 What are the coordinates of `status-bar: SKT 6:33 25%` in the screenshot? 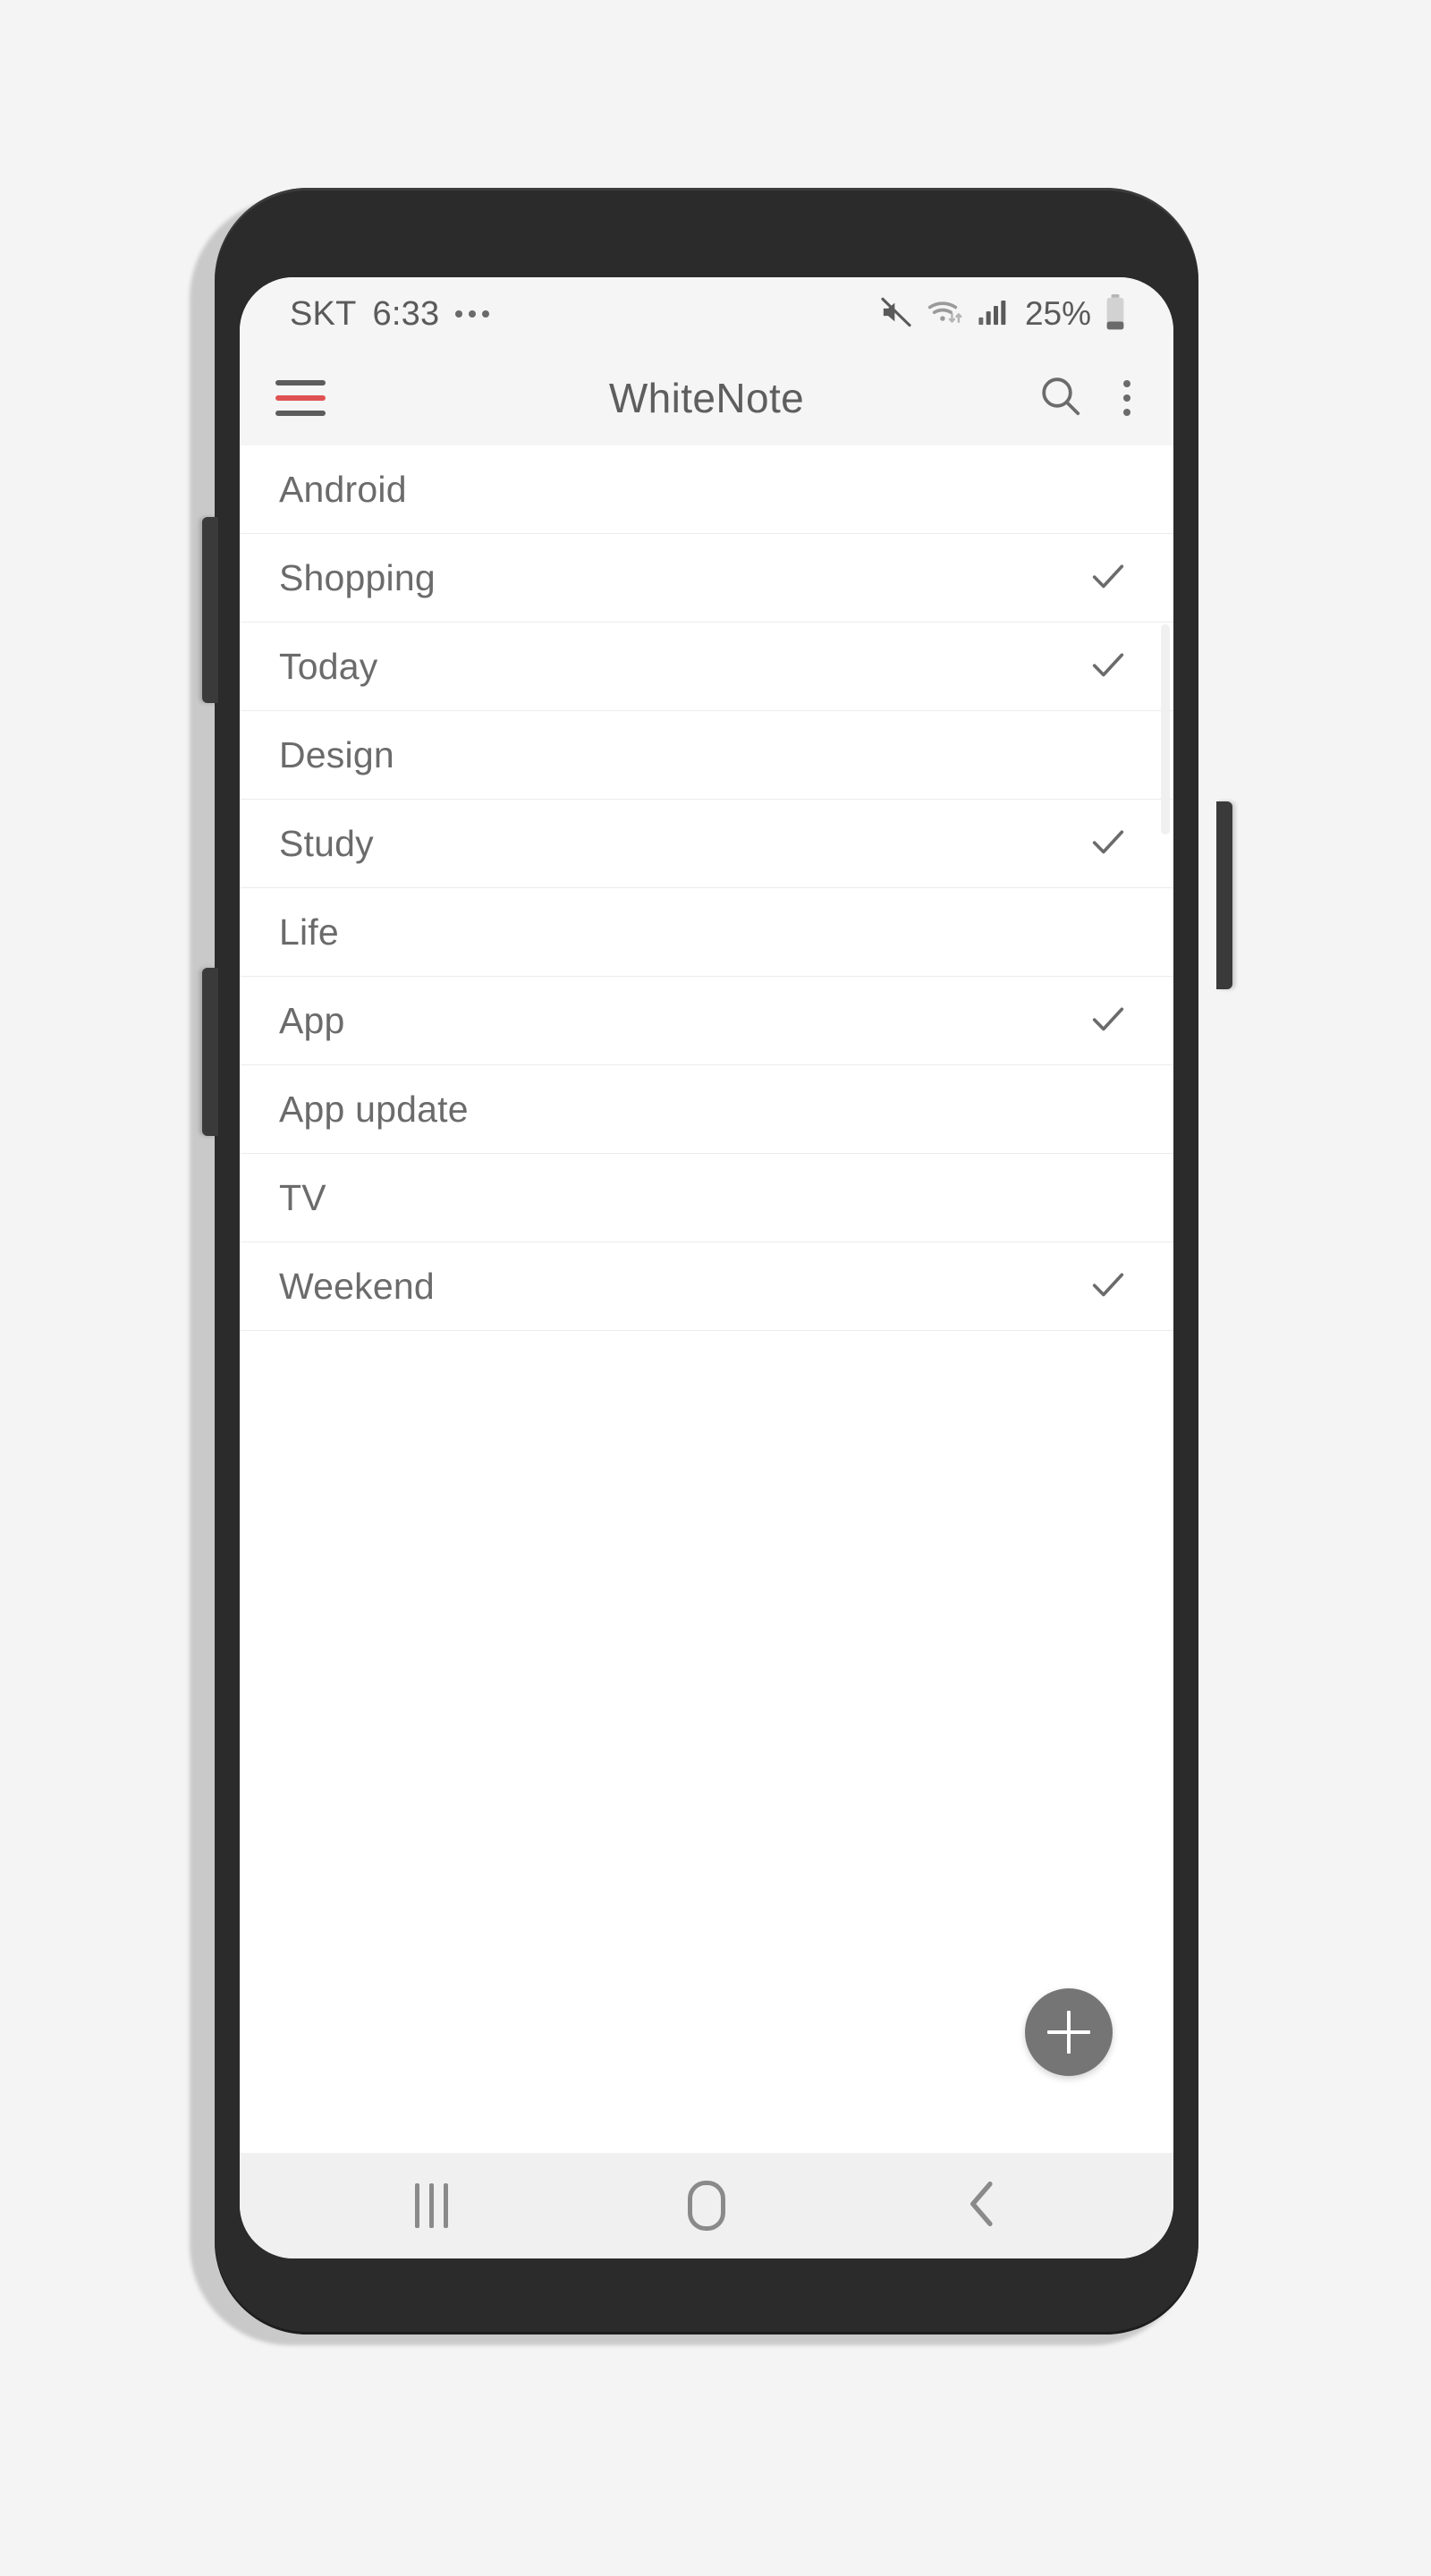 It's located at (706, 314).